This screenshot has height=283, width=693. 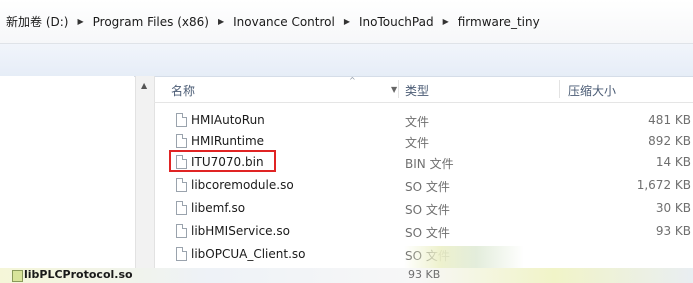 I want to click on file-row: libHMIService.so SO 文件 93 KB, so click(x=423, y=232).